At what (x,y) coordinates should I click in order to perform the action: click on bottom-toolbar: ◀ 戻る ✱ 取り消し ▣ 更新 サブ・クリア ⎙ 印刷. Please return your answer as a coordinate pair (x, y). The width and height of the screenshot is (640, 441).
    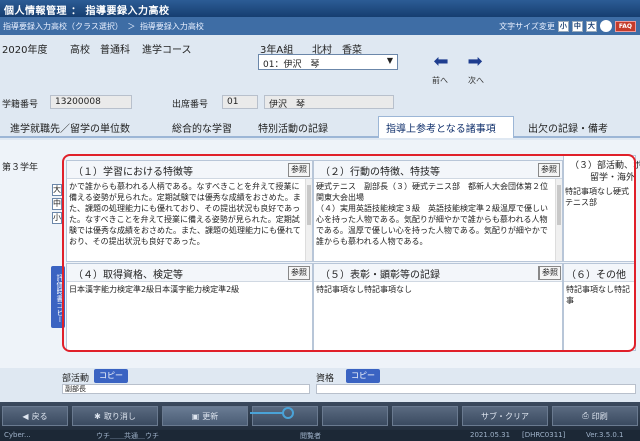
    Looking at the image, I should click on (320, 416).